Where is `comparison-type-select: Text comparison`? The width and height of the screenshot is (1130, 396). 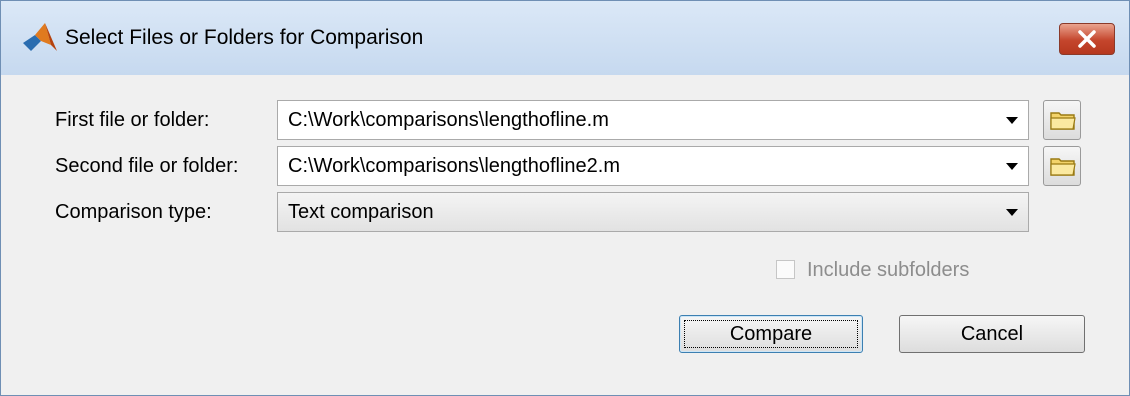 comparison-type-select: Text comparison is located at coordinates (653, 212).